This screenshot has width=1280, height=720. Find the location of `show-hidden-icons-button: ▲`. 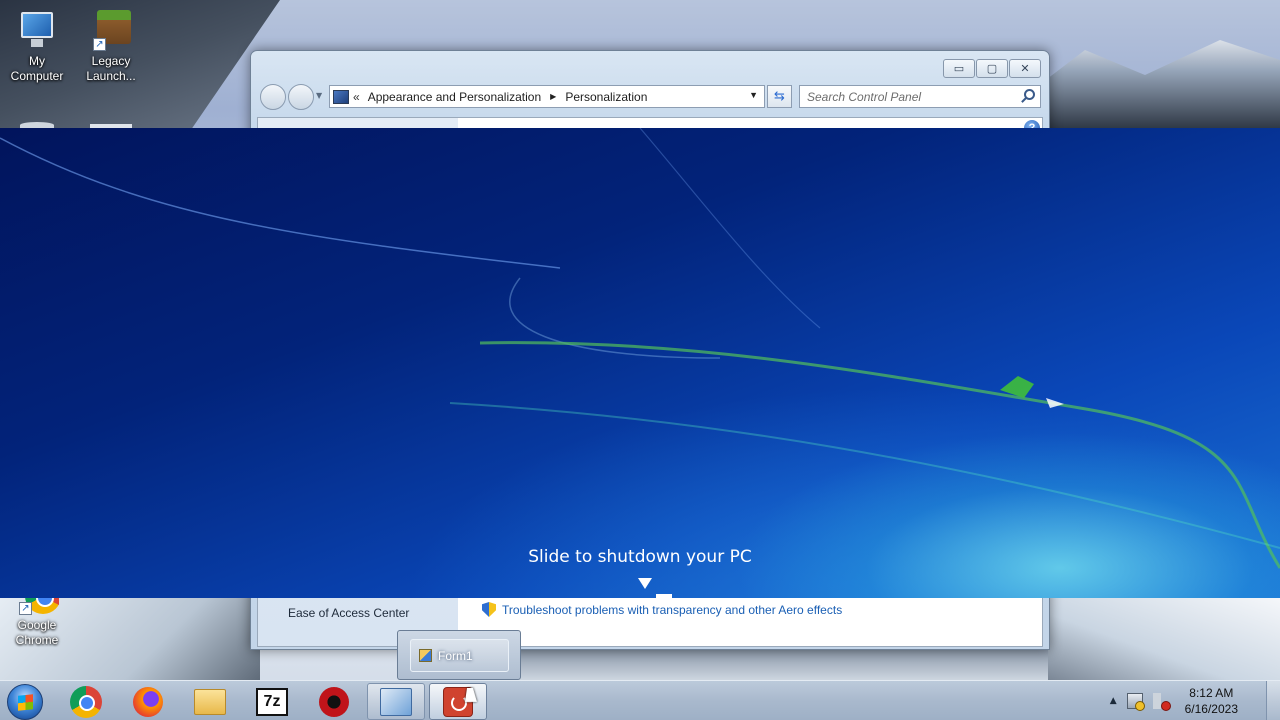

show-hidden-icons-button: ▲ is located at coordinates (1113, 701).